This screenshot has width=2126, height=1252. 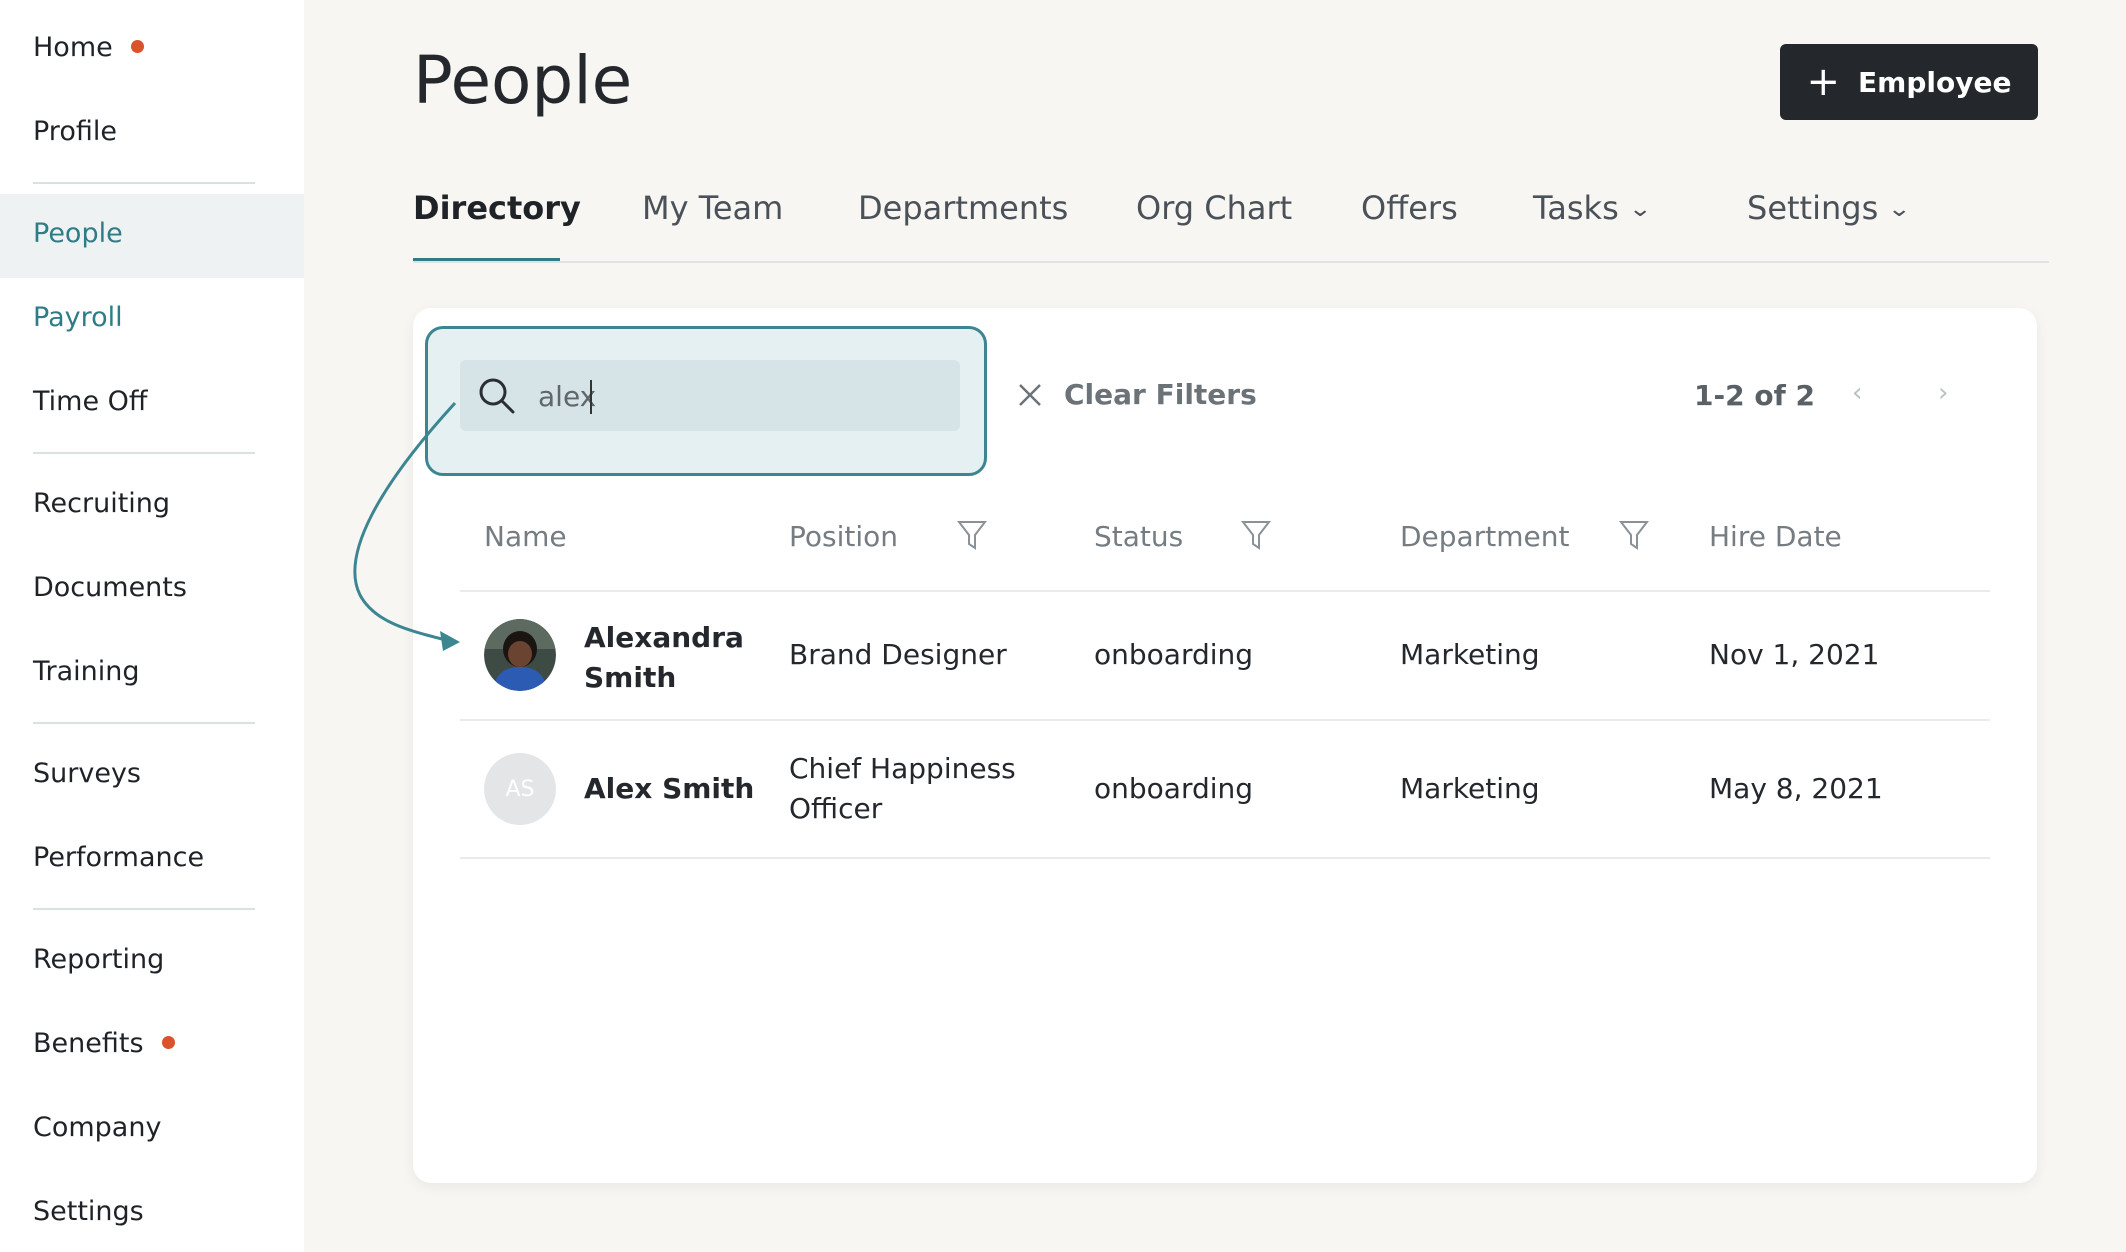 I want to click on tab-settings: Settings ⌄, so click(x=1829, y=208).